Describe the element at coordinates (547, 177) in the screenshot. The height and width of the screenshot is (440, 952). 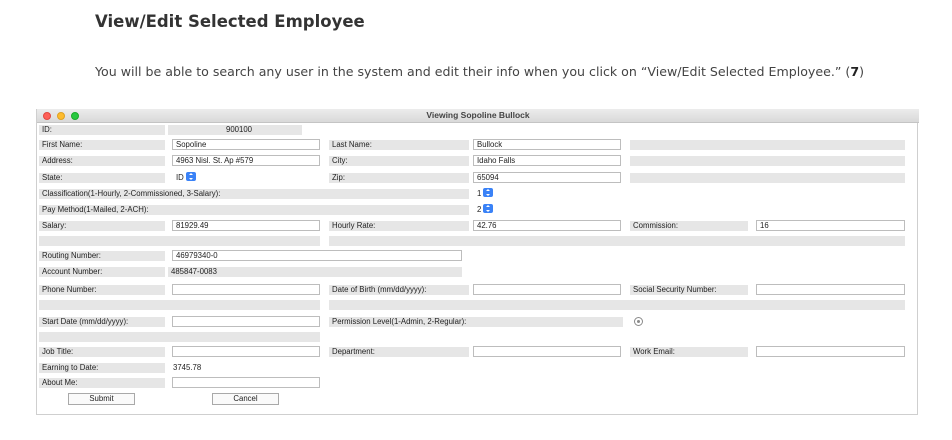
I see `zip-field: 65094` at that location.